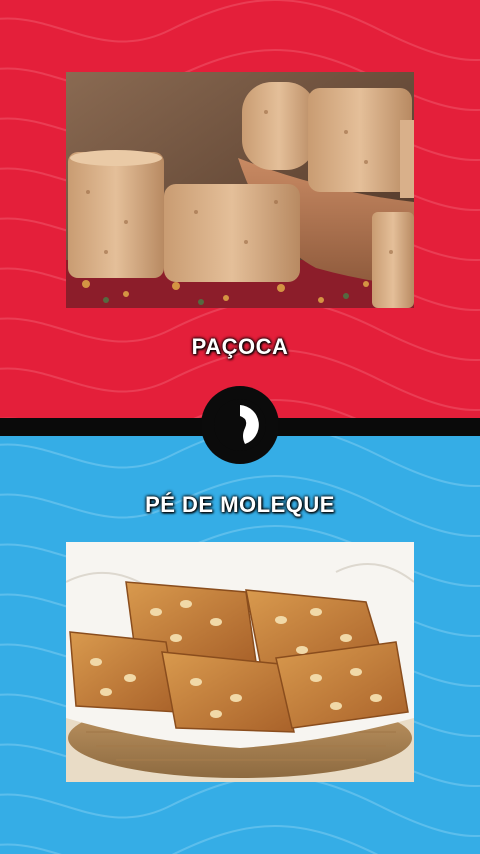 This screenshot has width=480, height=854. What do you see at coordinates (240, 504) in the screenshot?
I see `bottom-option-label: PÉ DE MOLEQUE` at bounding box center [240, 504].